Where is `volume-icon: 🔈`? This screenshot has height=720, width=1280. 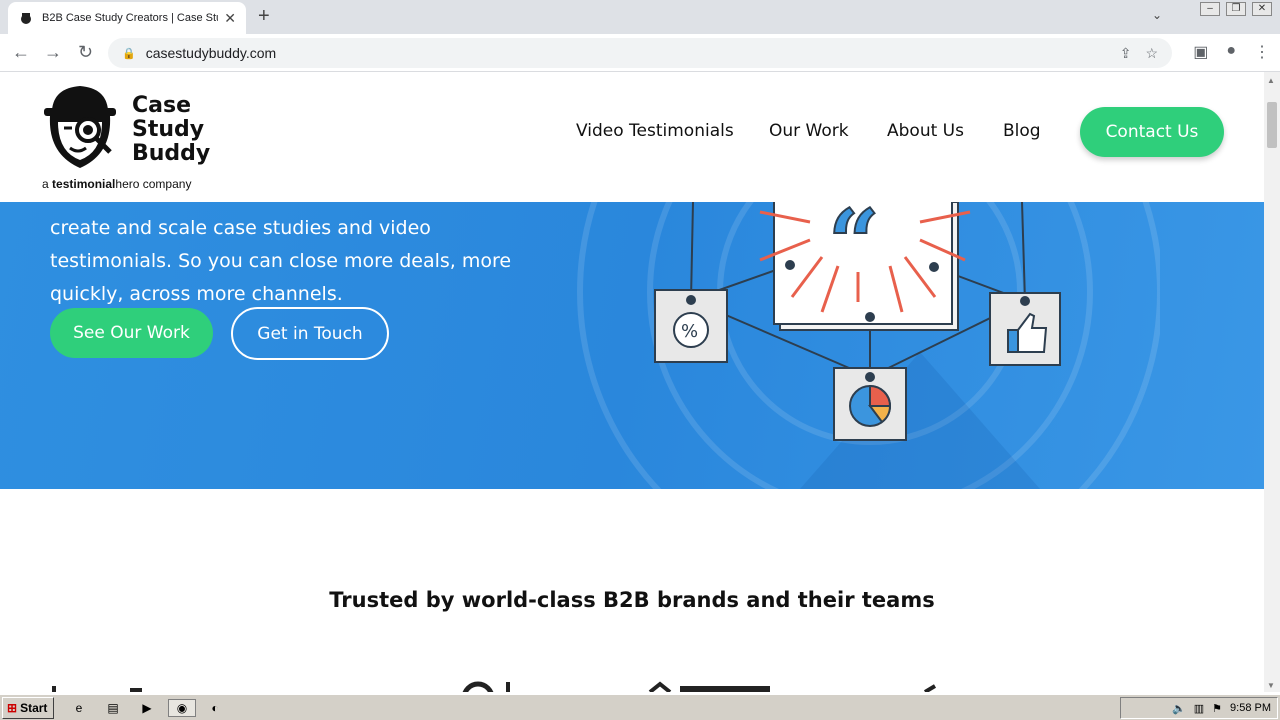 volume-icon: 🔈 is located at coordinates (1179, 708).